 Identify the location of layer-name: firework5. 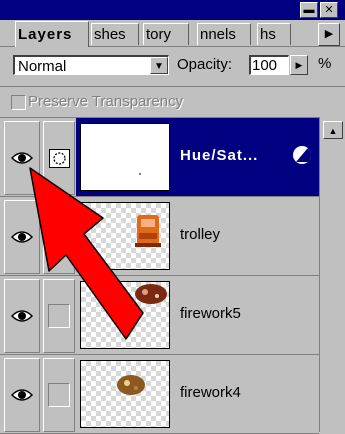
(210, 313).